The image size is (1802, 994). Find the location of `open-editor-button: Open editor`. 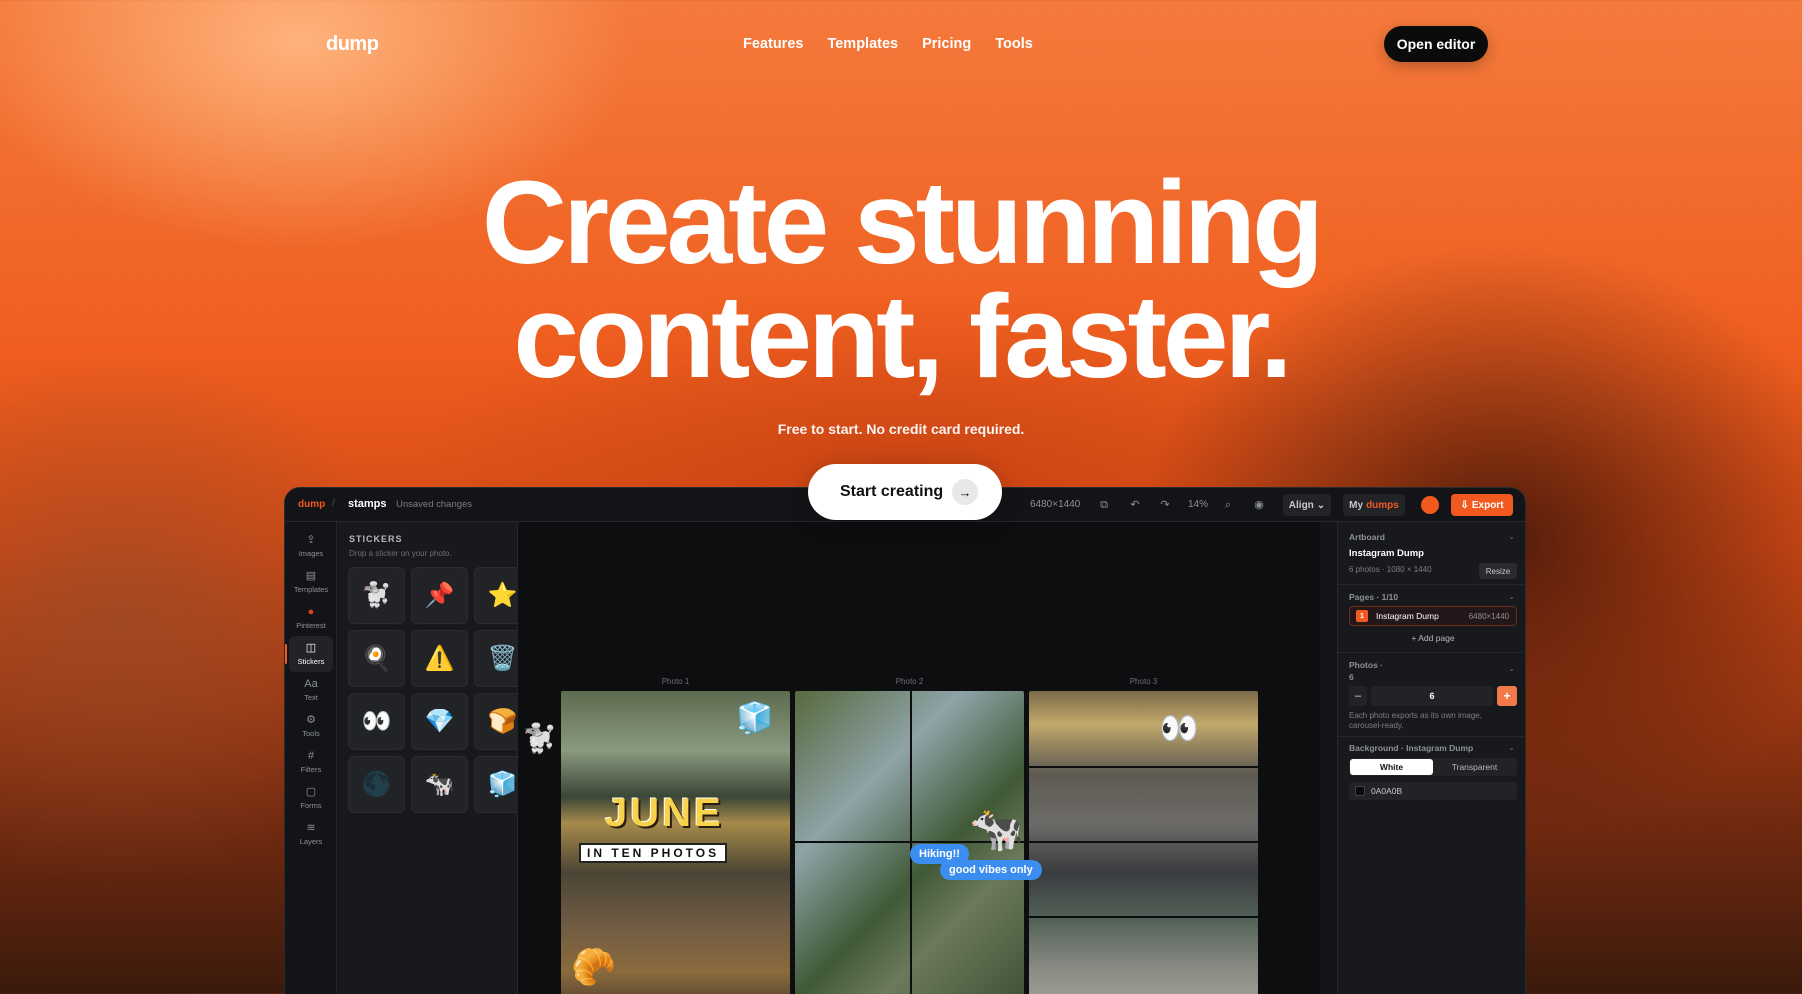

open-editor-button: Open editor is located at coordinates (1436, 44).